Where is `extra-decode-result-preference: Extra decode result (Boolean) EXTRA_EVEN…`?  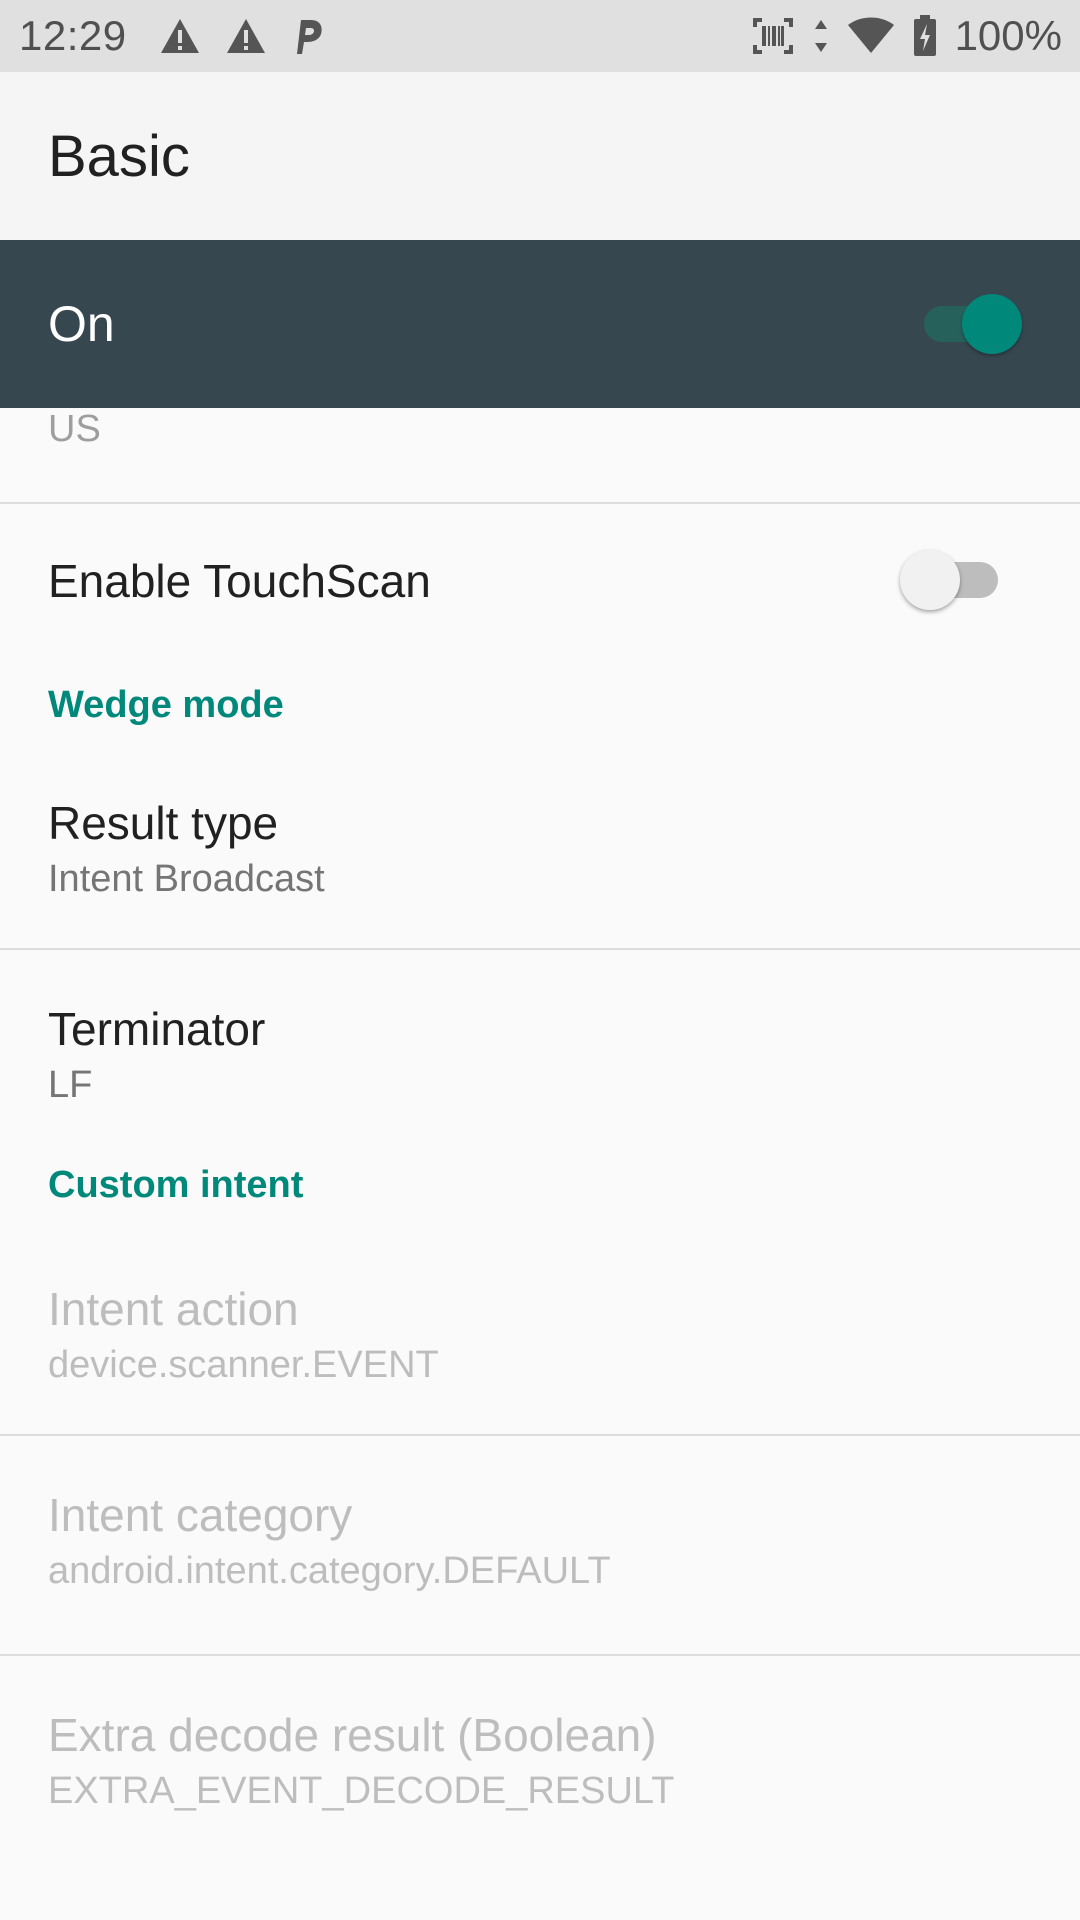 extra-decode-result-preference: Extra decode result (Boolean) EXTRA_EVEN… is located at coordinates (540, 1734).